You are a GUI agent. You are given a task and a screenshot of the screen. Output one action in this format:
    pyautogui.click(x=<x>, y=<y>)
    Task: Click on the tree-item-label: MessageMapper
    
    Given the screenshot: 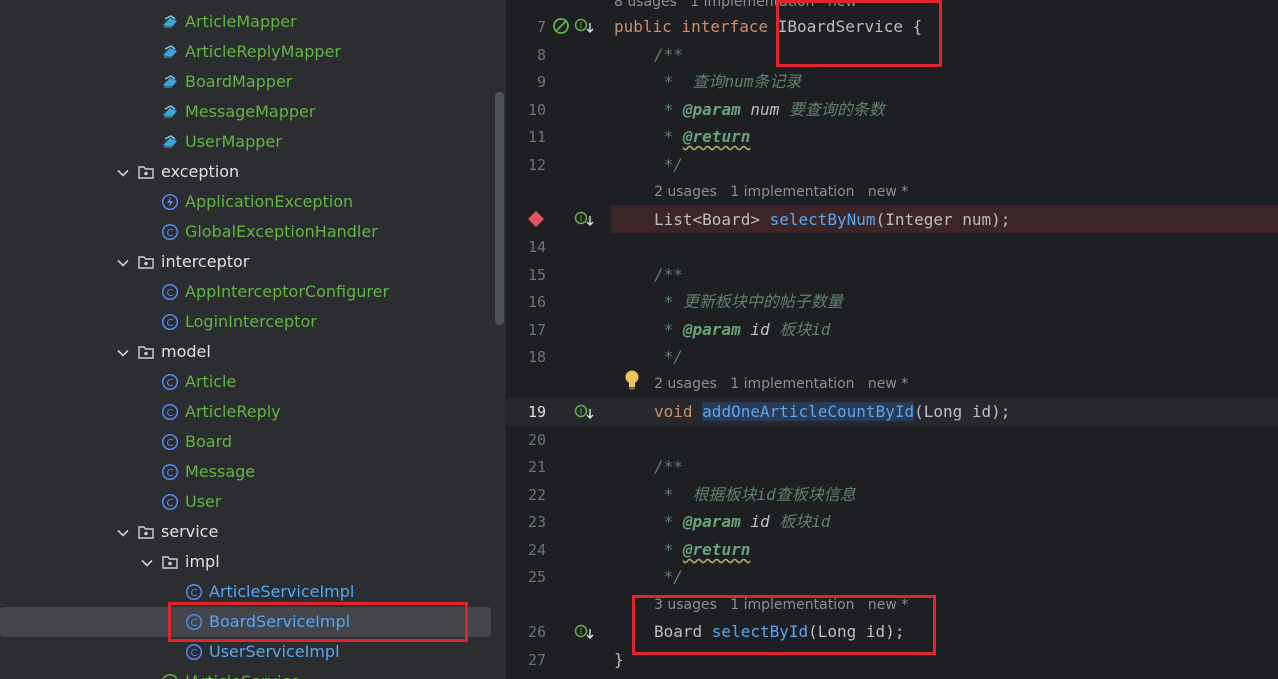 What is the action you would take?
    pyautogui.click(x=250, y=111)
    